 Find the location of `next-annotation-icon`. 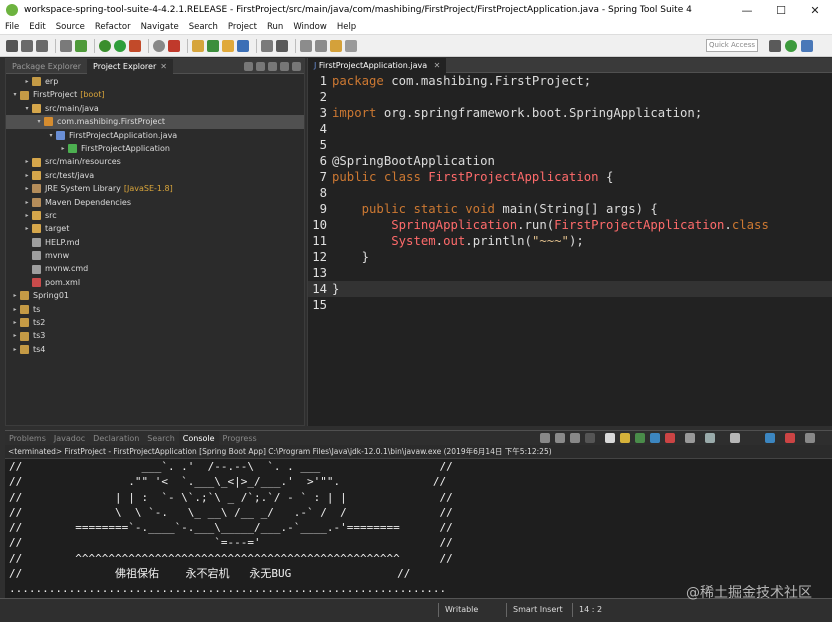

next-annotation-icon is located at coordinates (306, 45).